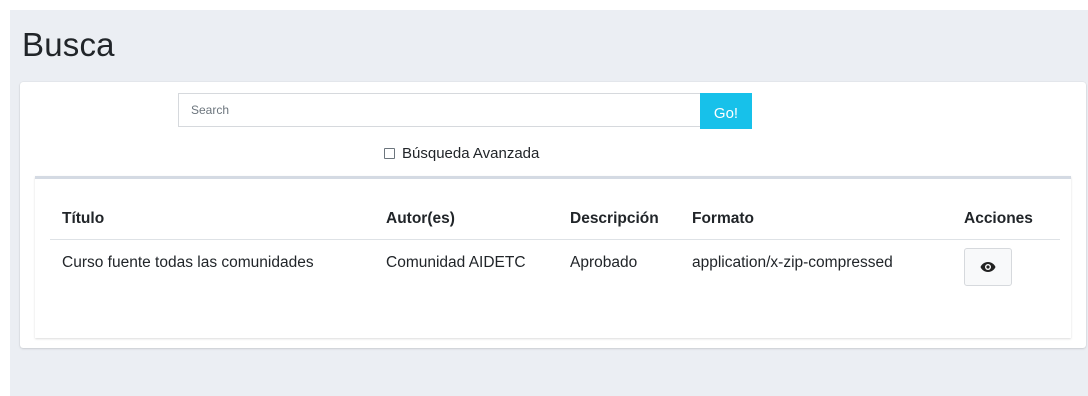 This screenshot has width=1088, height=396. I want to click on cell-autor: Comunidad AIDETC, so click(456, 262).